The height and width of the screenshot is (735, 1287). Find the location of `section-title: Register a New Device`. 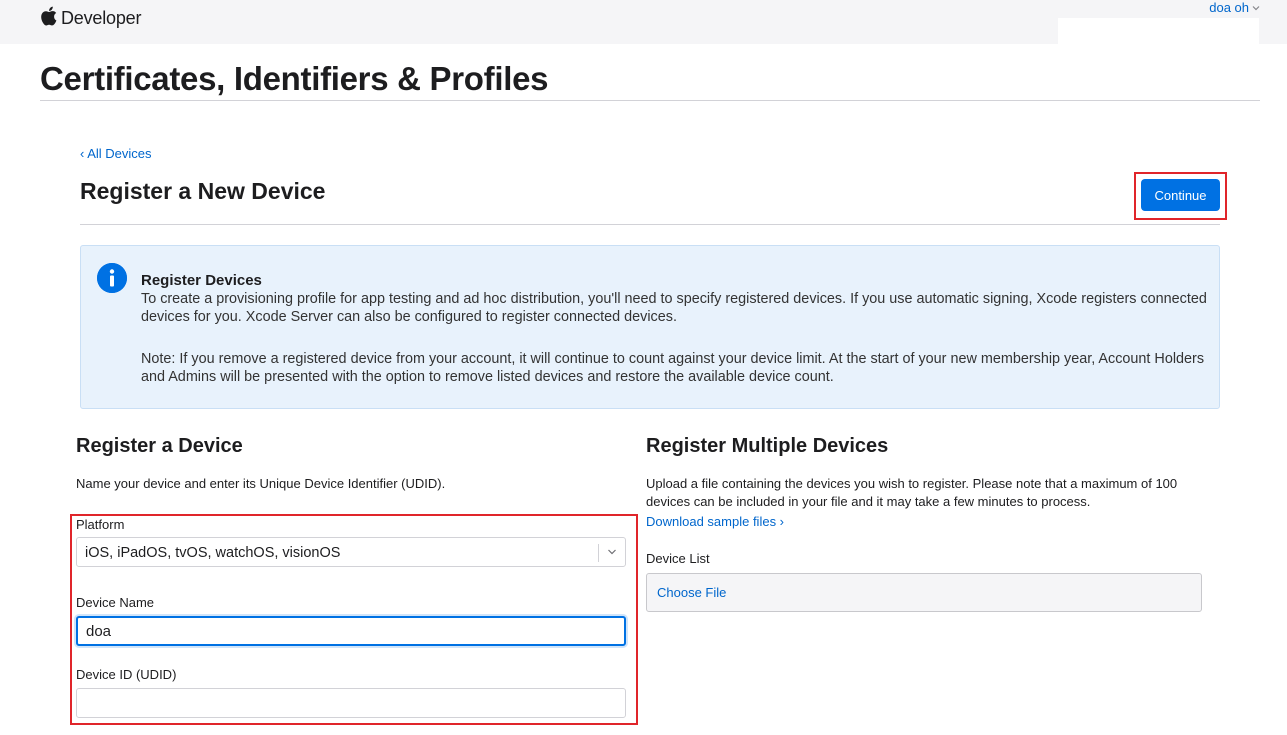

section-title: Register a New Device is located at coordinates (203, 191).